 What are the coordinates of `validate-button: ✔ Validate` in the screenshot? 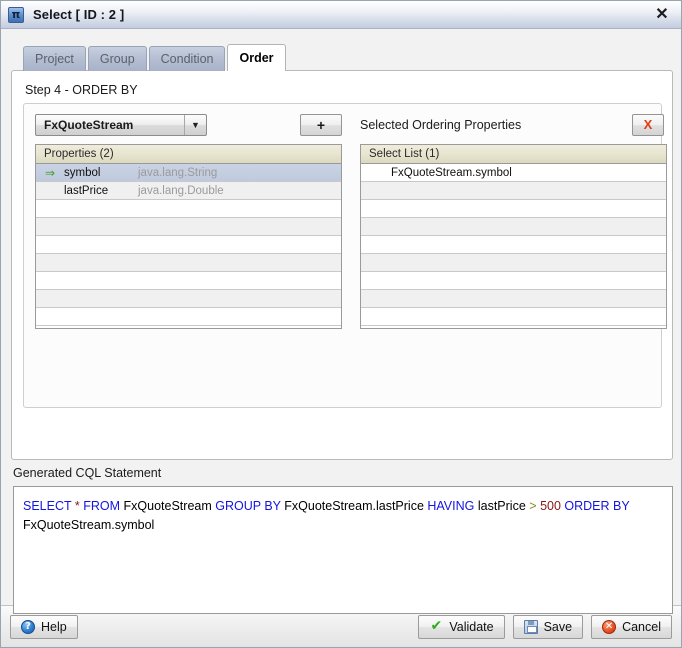 It's located at (461, 626).